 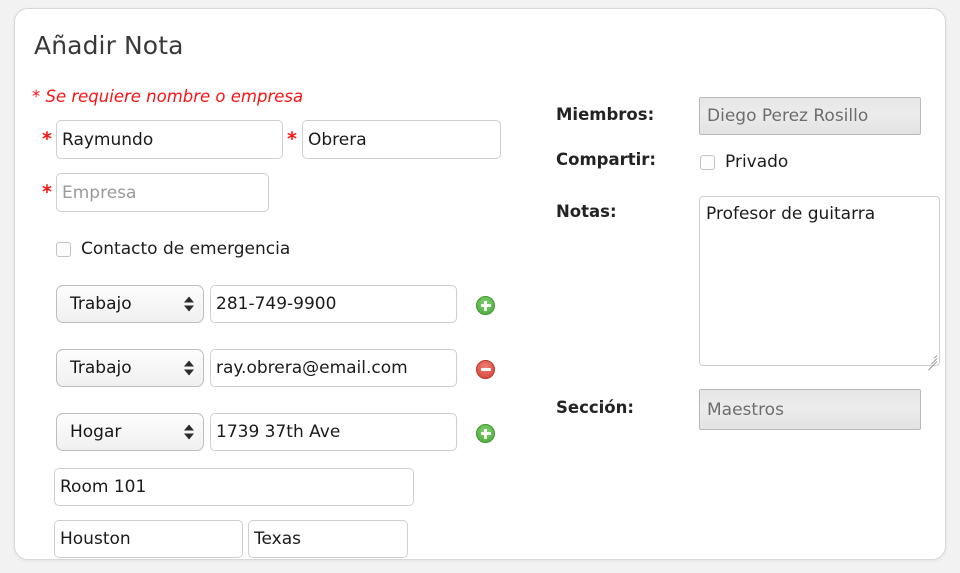 What do you see at coordinates (788, 116) in the screenshot?
I see `members-value: Diego Perez Rosillo` at bounding box center [788, 116].